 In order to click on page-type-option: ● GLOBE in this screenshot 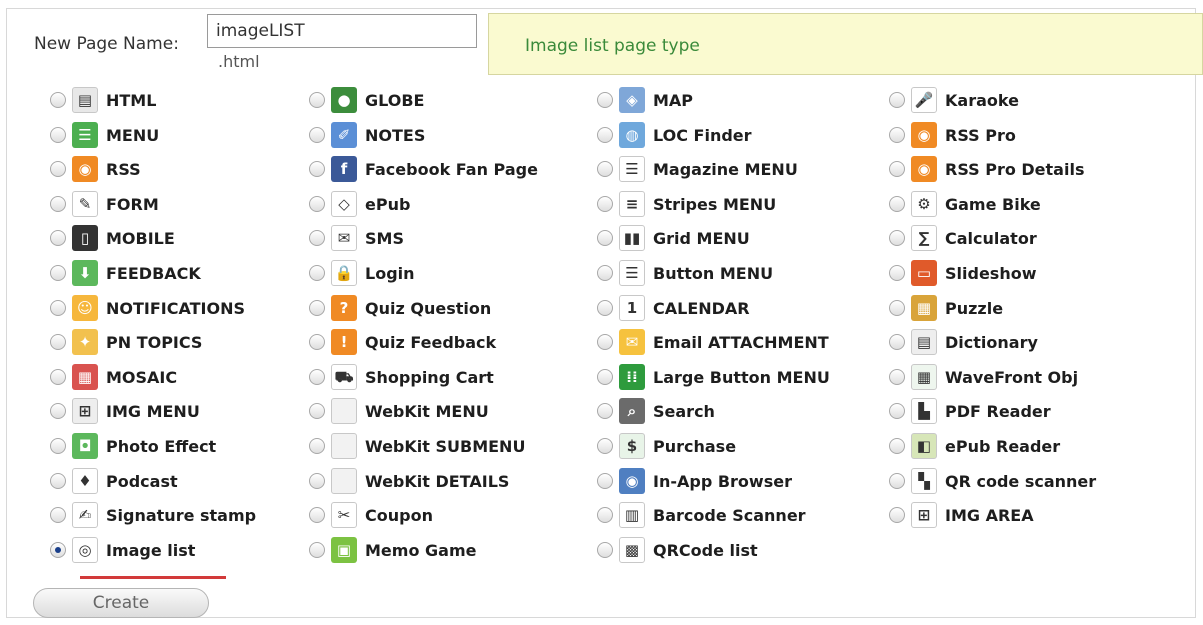, I will do `click(366, 100)`.